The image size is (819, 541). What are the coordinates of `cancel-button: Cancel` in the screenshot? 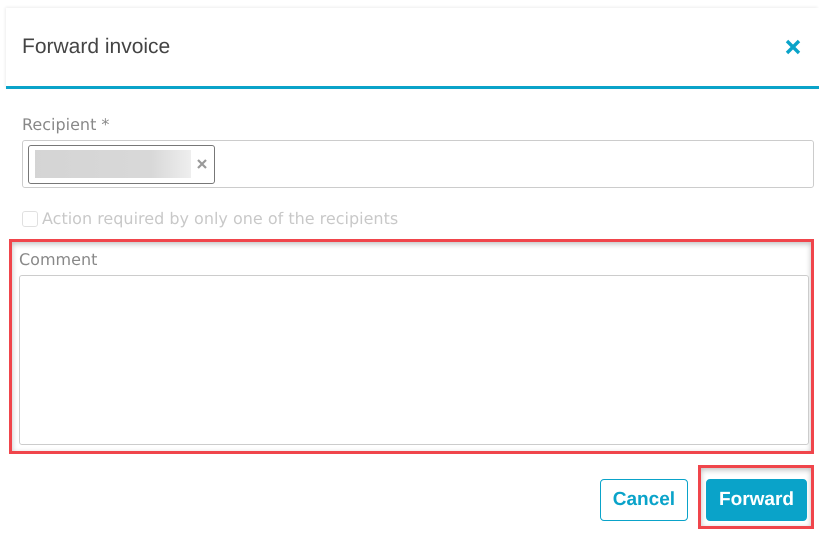 It's located at (644, 500).